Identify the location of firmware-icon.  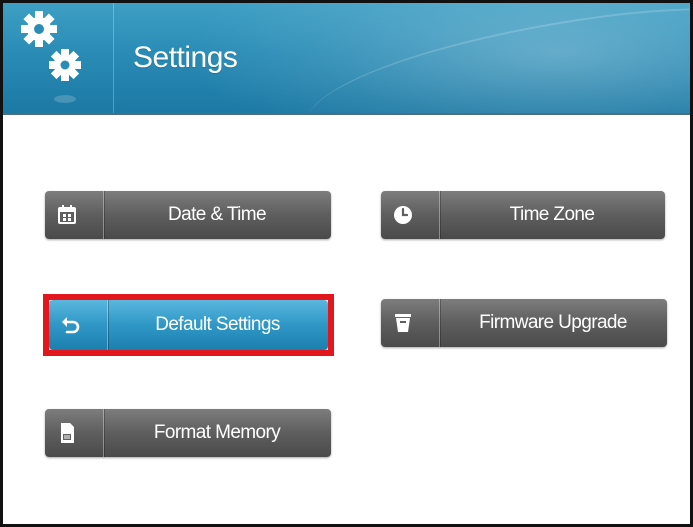
(403, 323).